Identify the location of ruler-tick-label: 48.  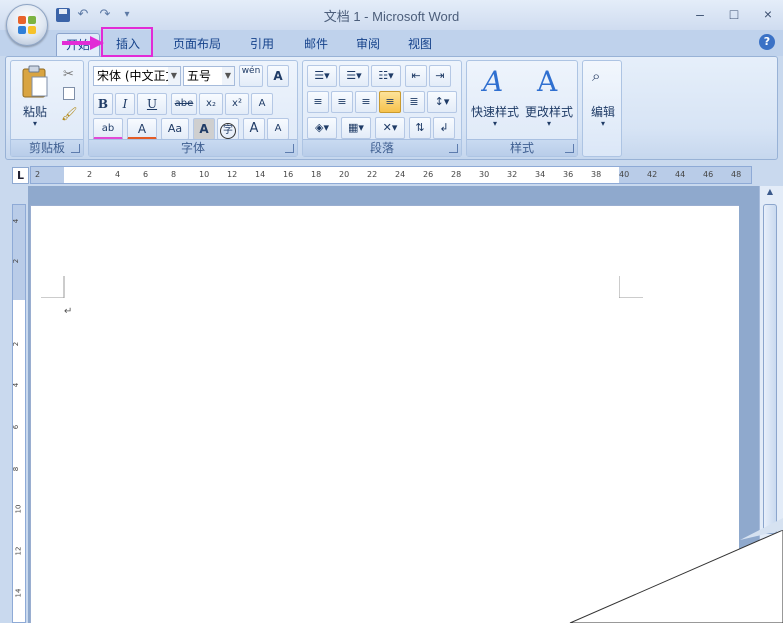
(736, 174).